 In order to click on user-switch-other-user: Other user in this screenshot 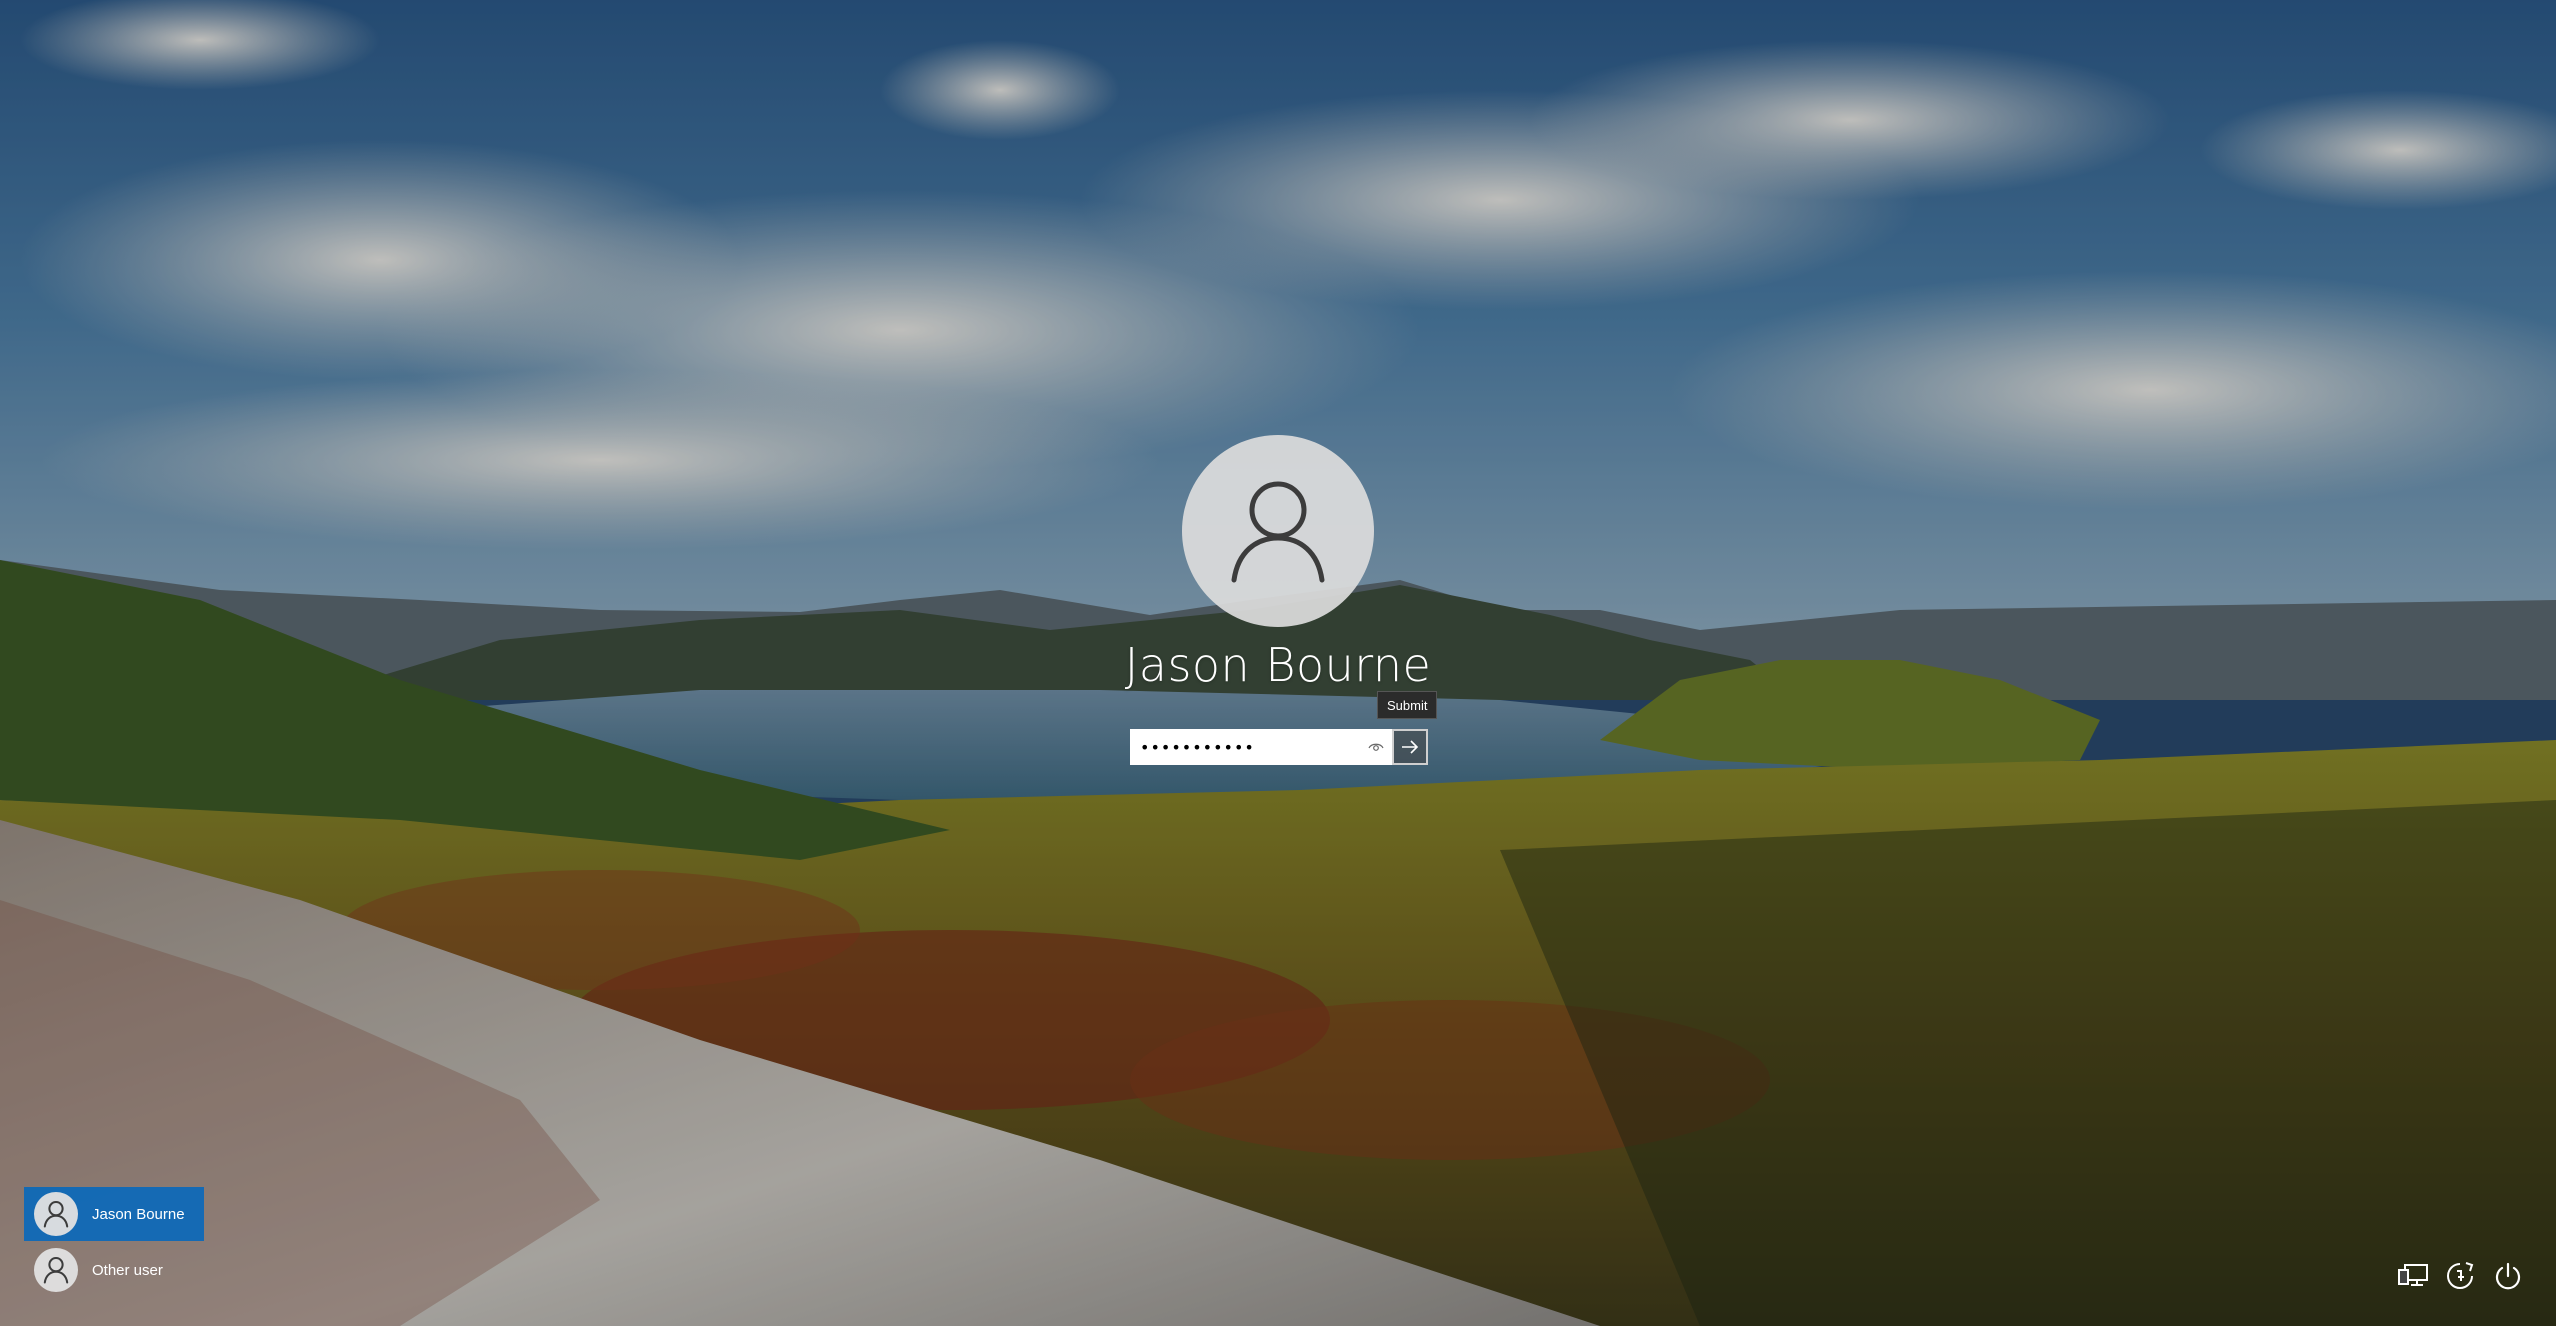, I will do `click(114, 1270)`.